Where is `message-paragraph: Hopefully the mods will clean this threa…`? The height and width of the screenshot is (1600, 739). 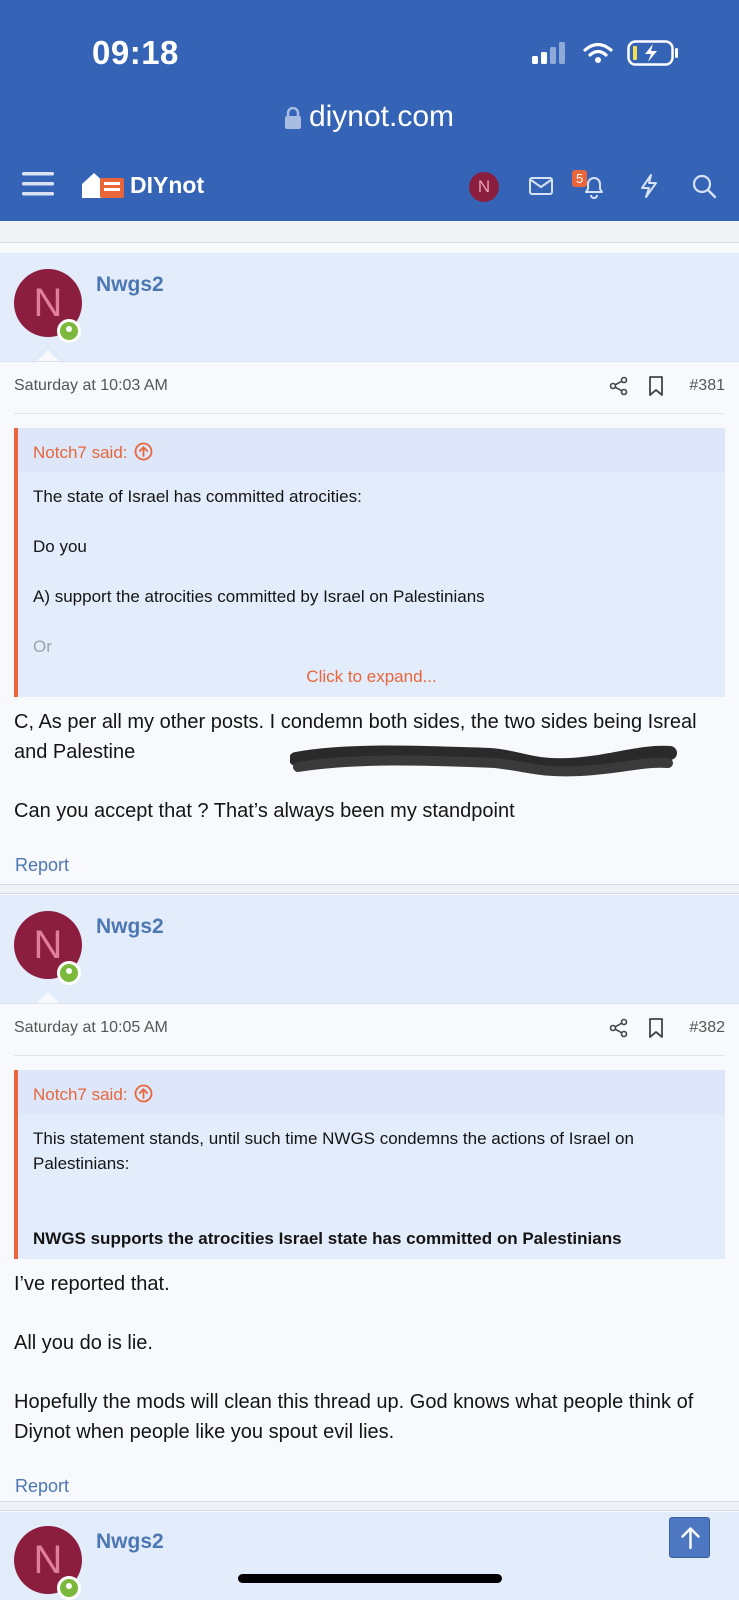
message-paragraph: Hopefully the mods will clean this threa… is located at coordinates (354, 1417).